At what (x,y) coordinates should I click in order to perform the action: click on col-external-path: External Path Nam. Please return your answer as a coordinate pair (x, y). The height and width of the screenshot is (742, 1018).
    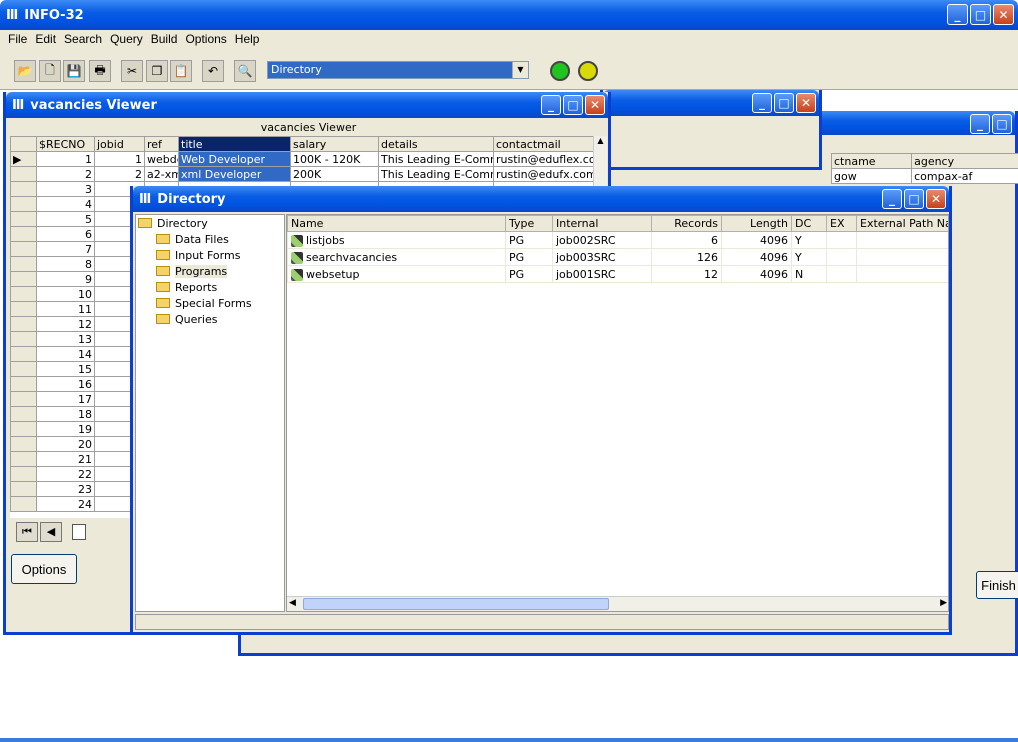
    Looking at the image, I should click on (902, 223).